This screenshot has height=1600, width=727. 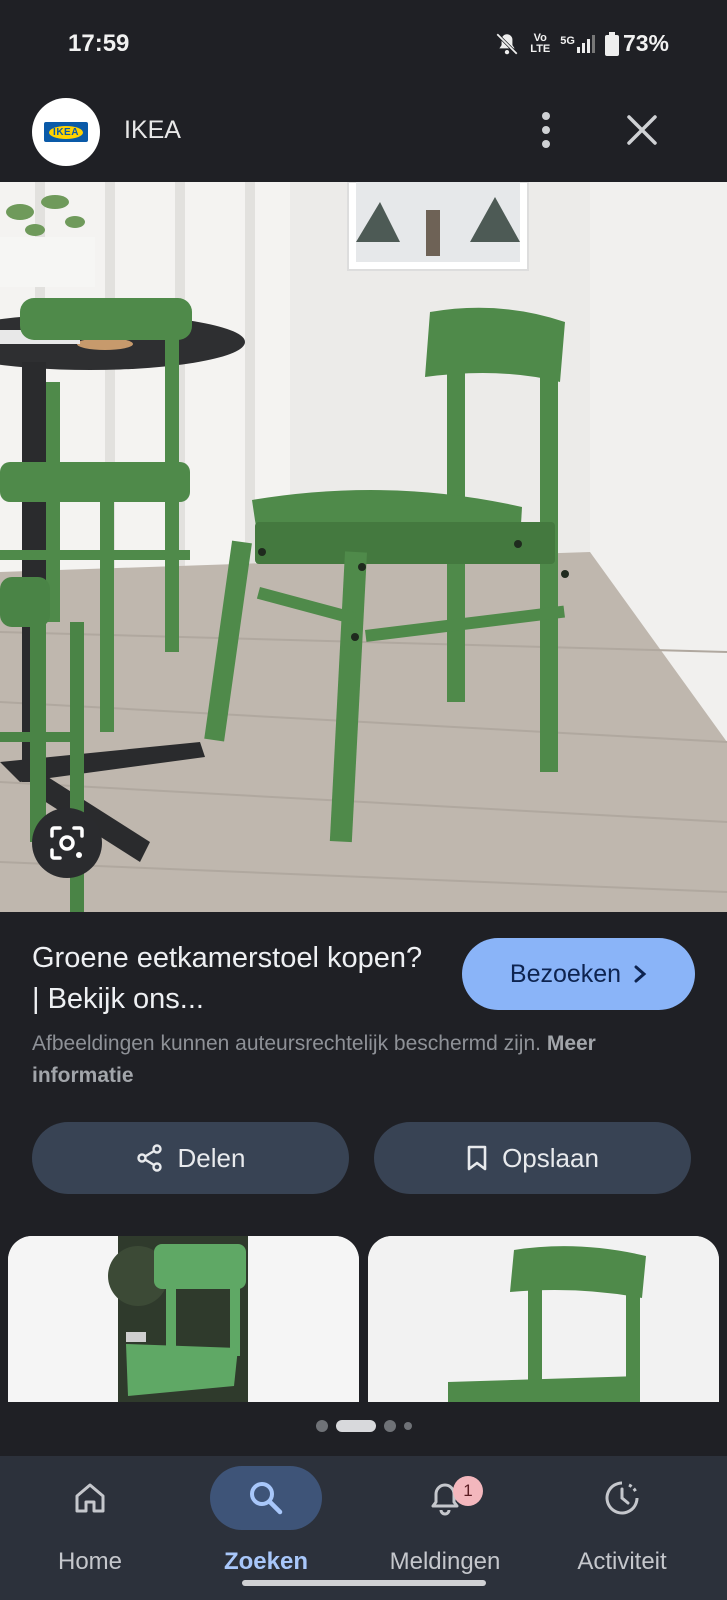 I want to click on site-name: IKEA, so click(x=152, y=130).